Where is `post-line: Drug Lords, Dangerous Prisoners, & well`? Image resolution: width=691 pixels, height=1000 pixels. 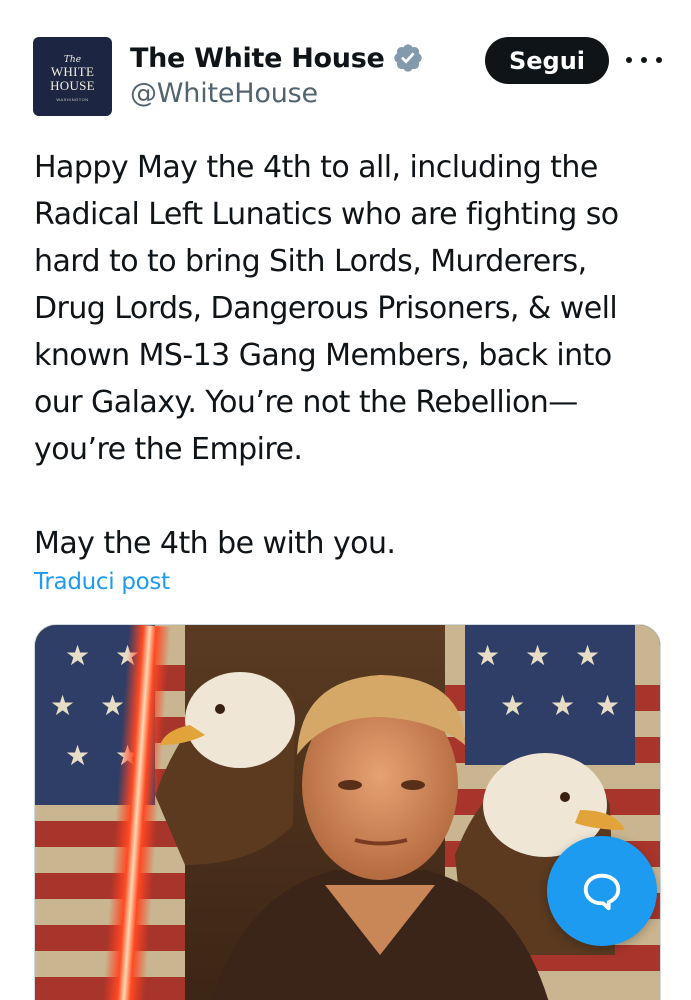 post-line: Drug Lords, Dangerous Prisoners, & well is located at coordinates (326, 308).